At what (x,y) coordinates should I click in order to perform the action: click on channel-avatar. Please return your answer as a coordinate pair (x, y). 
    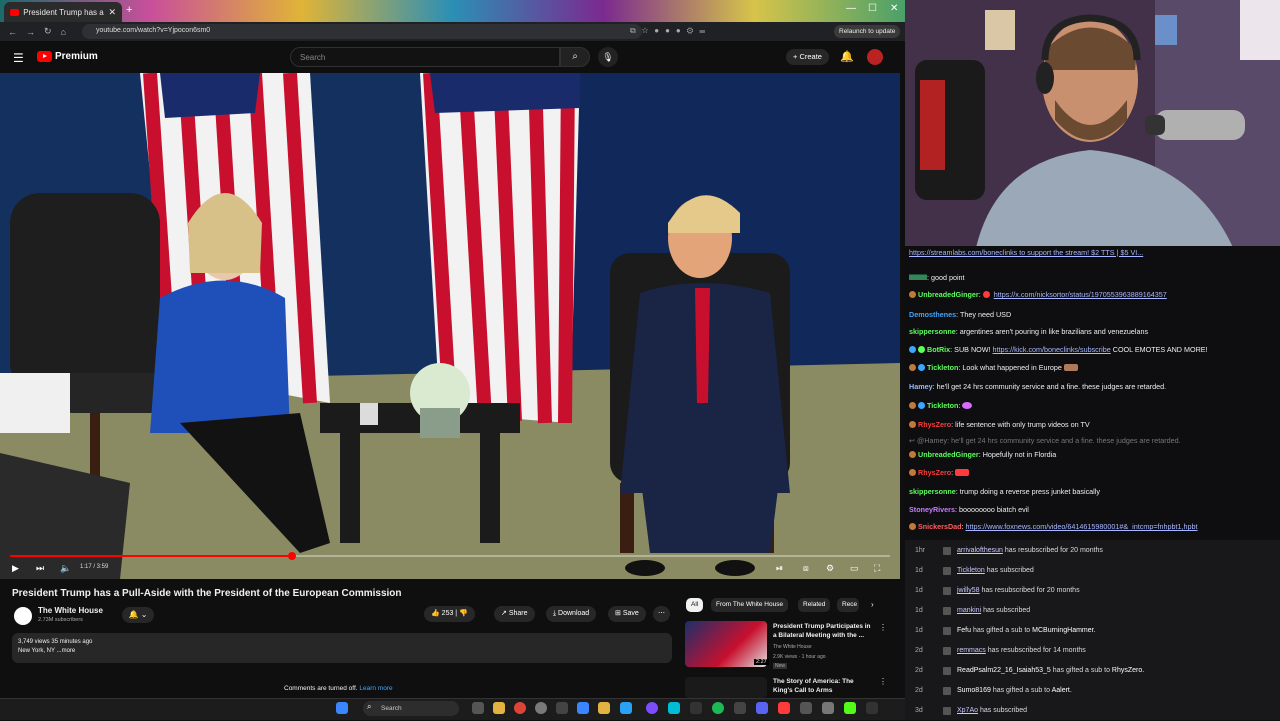
    Looking at the image, I should click on (23, 616).